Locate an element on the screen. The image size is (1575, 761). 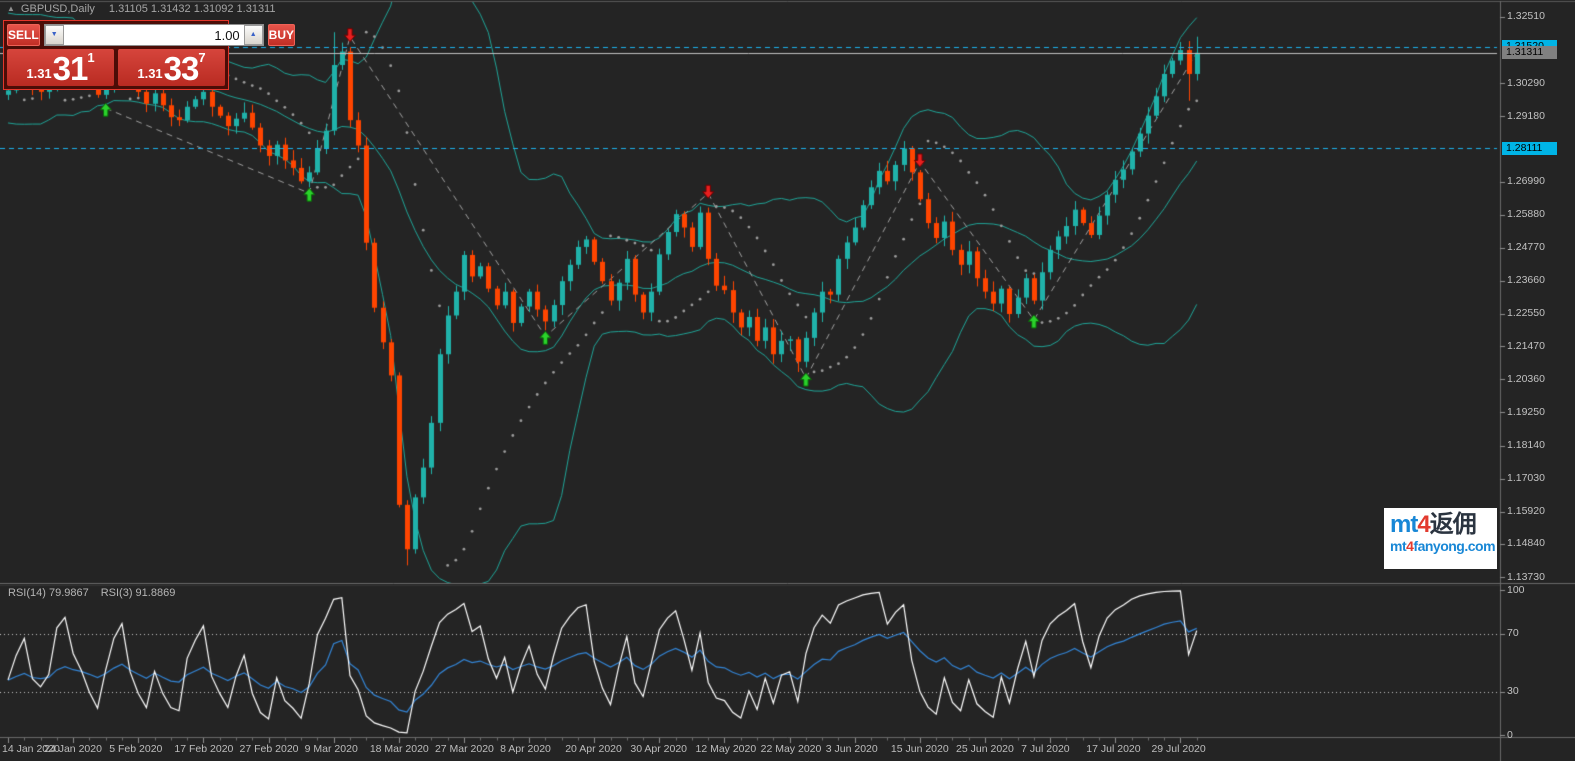
volume-increase-button: ▲ is located at coordinates (253, 35).